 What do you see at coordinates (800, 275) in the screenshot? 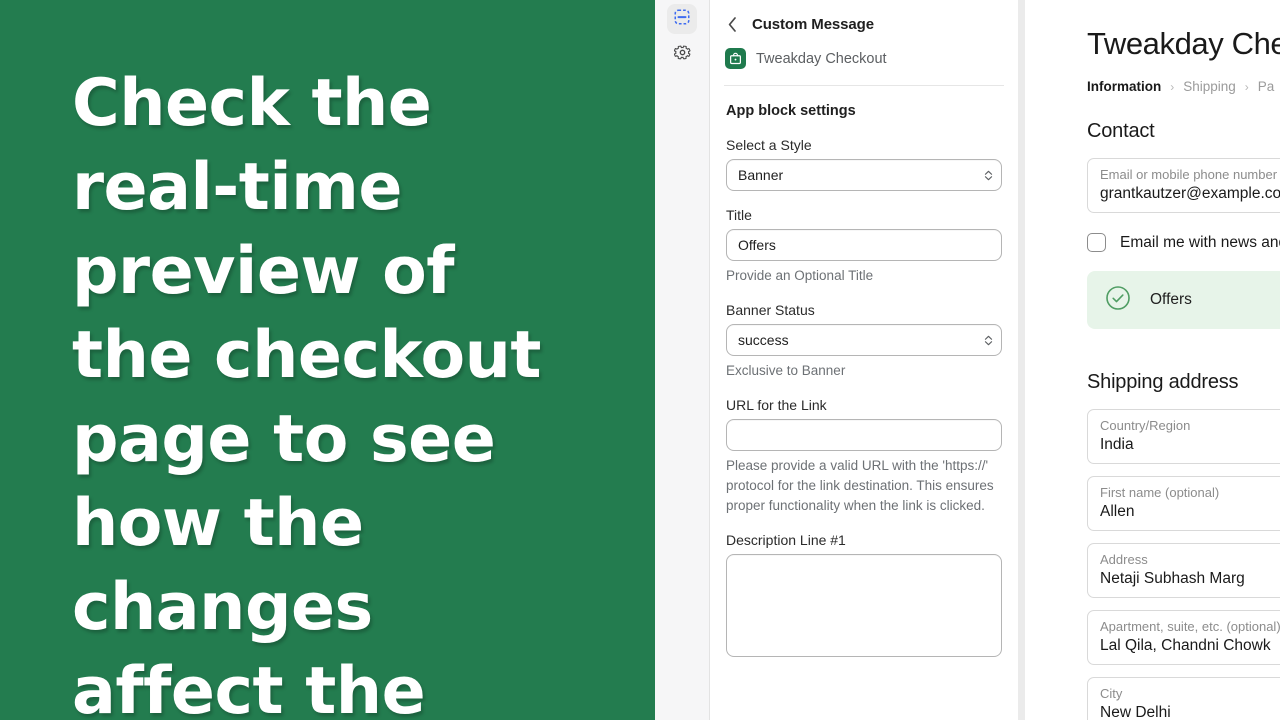
I see `title-help-text: Provide an Optional Title` at bounding box center [800, 275].